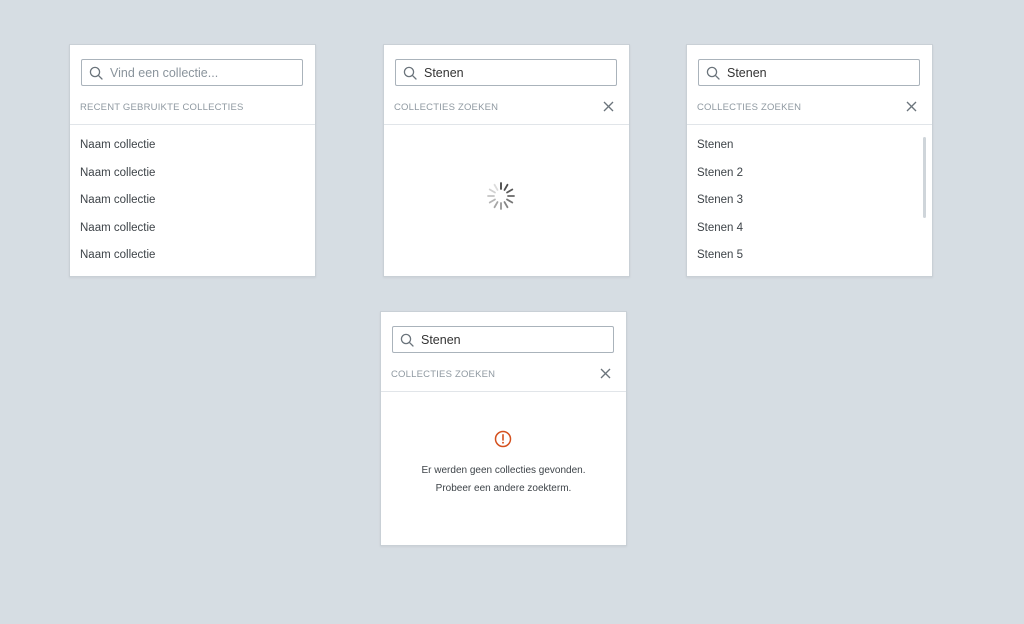 Image resolution: width=1024 pixels, height=624 pixels. Describe the element at coordinates (501, 196) in the screenshot. I see `loading-spinner-icon` at that location.